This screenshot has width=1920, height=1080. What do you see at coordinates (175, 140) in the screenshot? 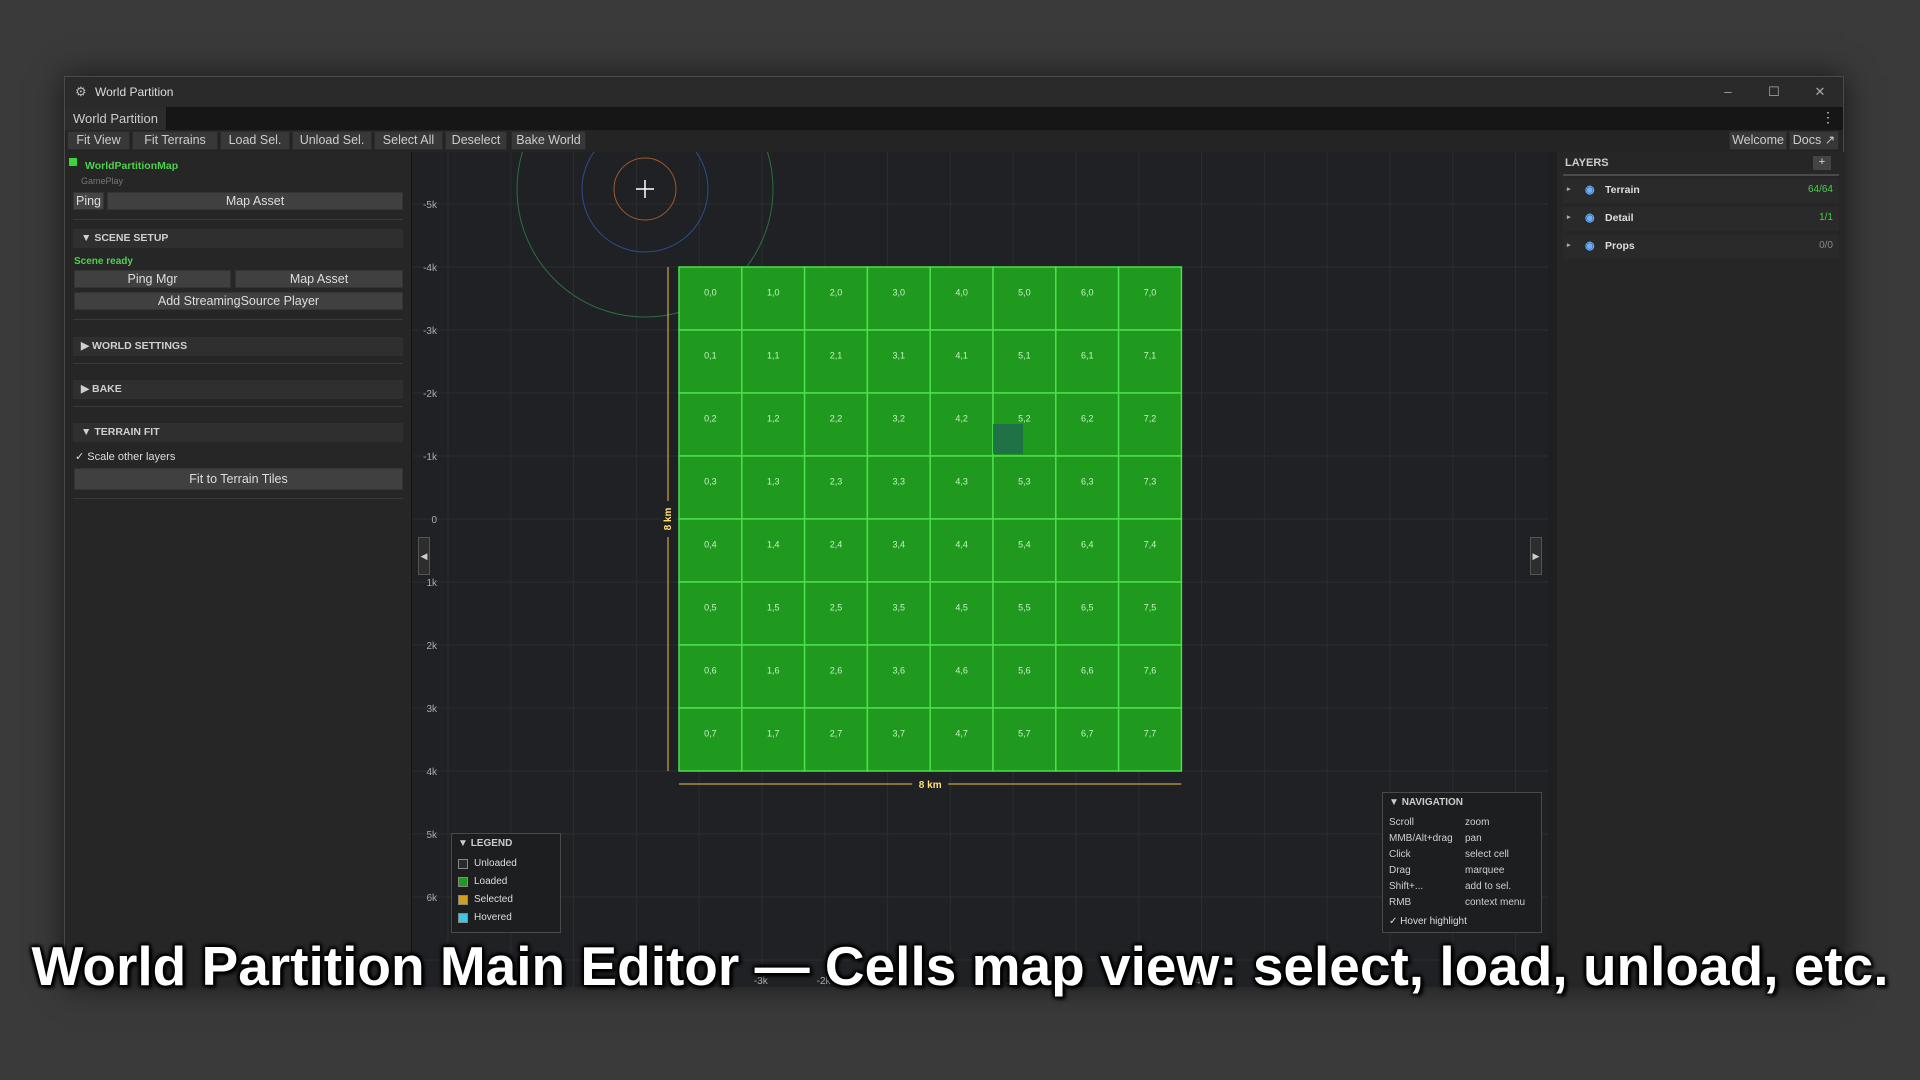
I see `fit-terrains-button: Fit Terrains` at bounding box center [175, 140].